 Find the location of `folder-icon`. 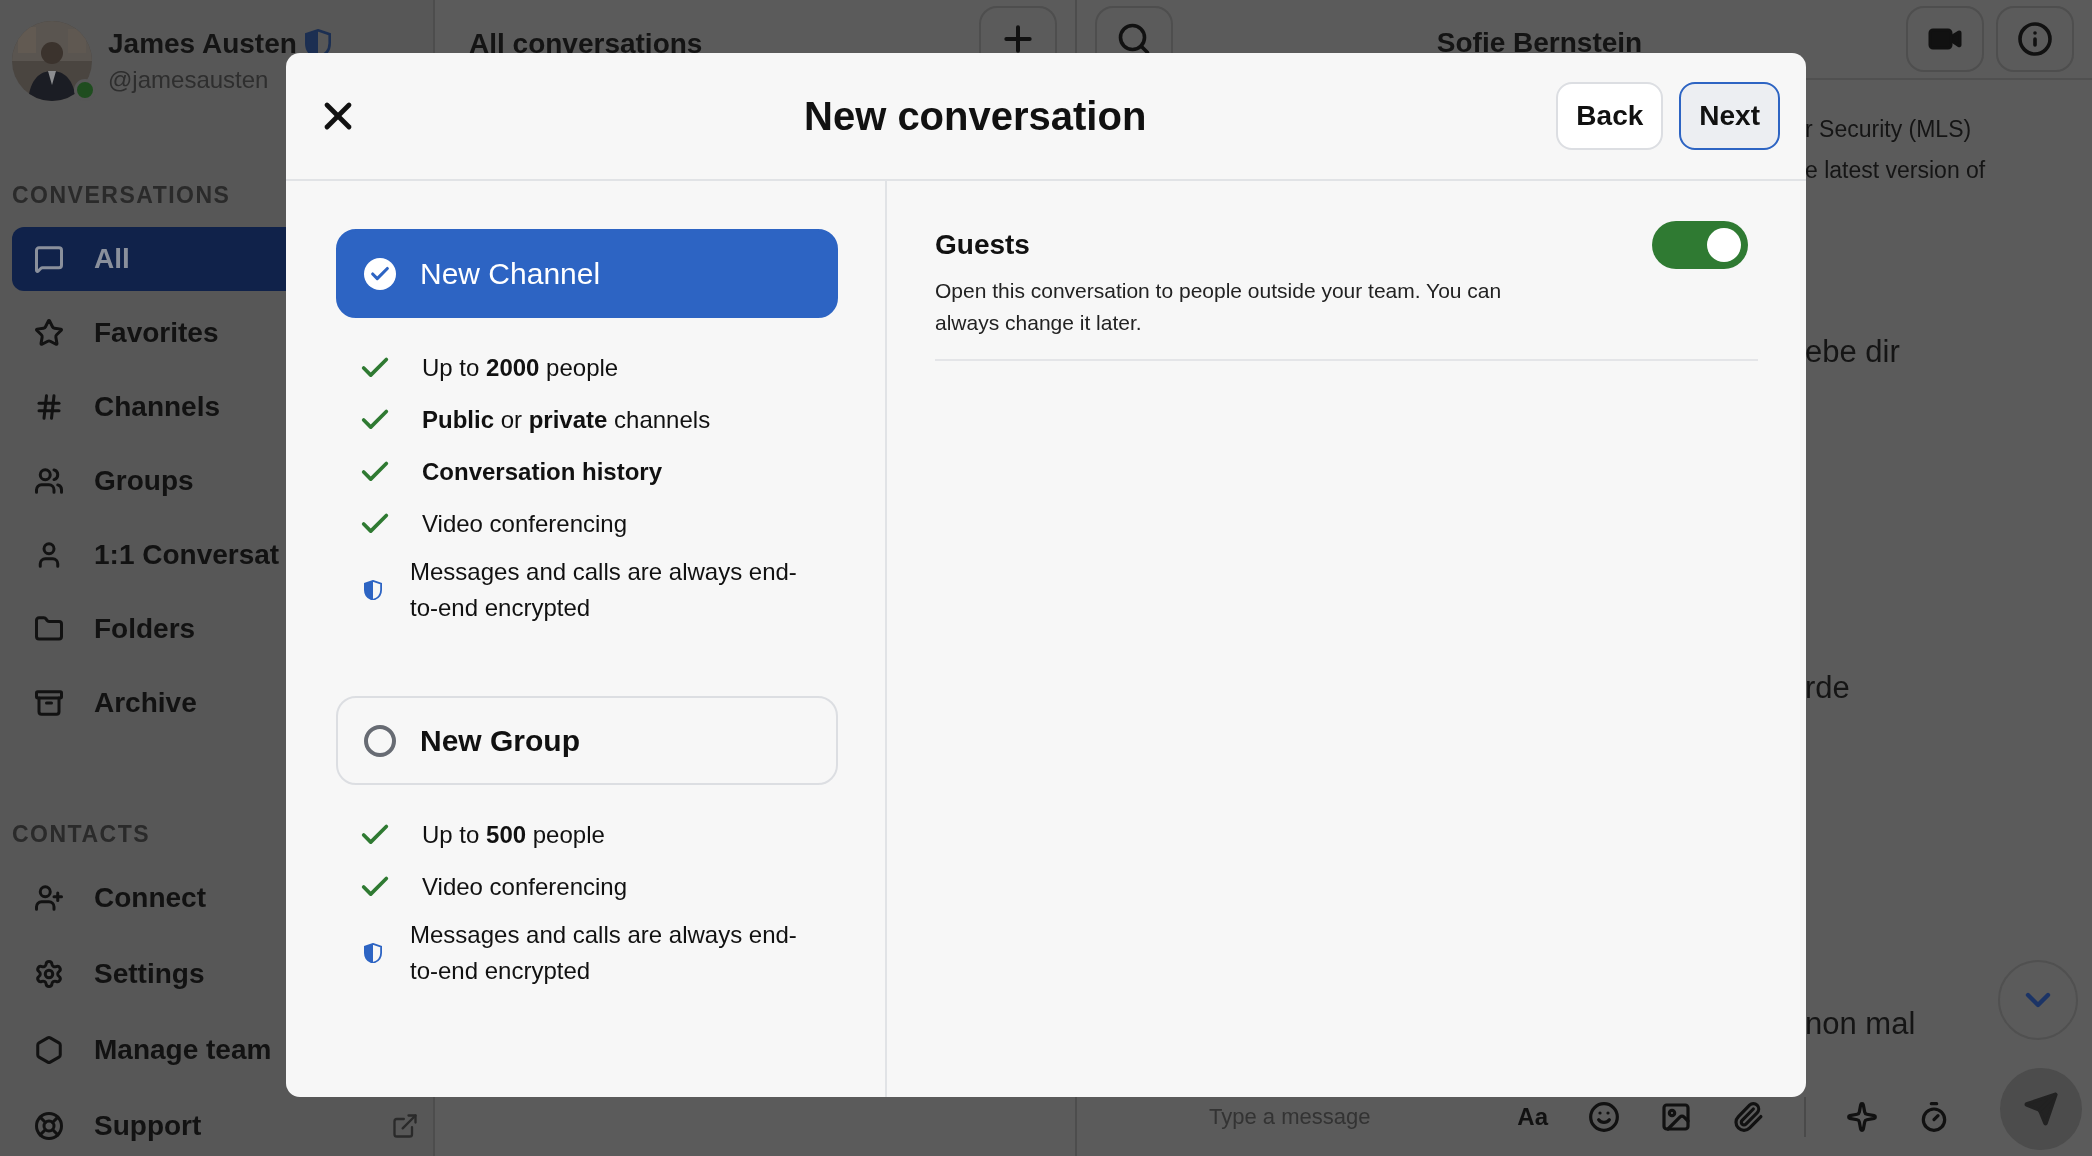

folder-icon is located at coordinates (49, 629).